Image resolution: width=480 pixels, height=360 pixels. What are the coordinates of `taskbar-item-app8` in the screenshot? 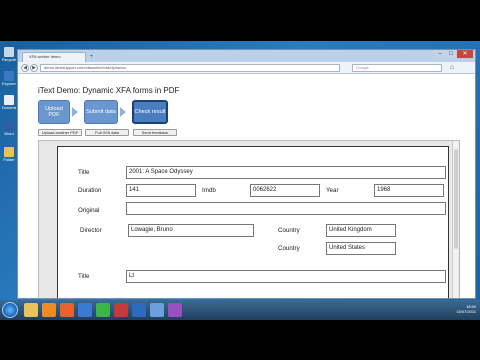 It's located at (157, 310).